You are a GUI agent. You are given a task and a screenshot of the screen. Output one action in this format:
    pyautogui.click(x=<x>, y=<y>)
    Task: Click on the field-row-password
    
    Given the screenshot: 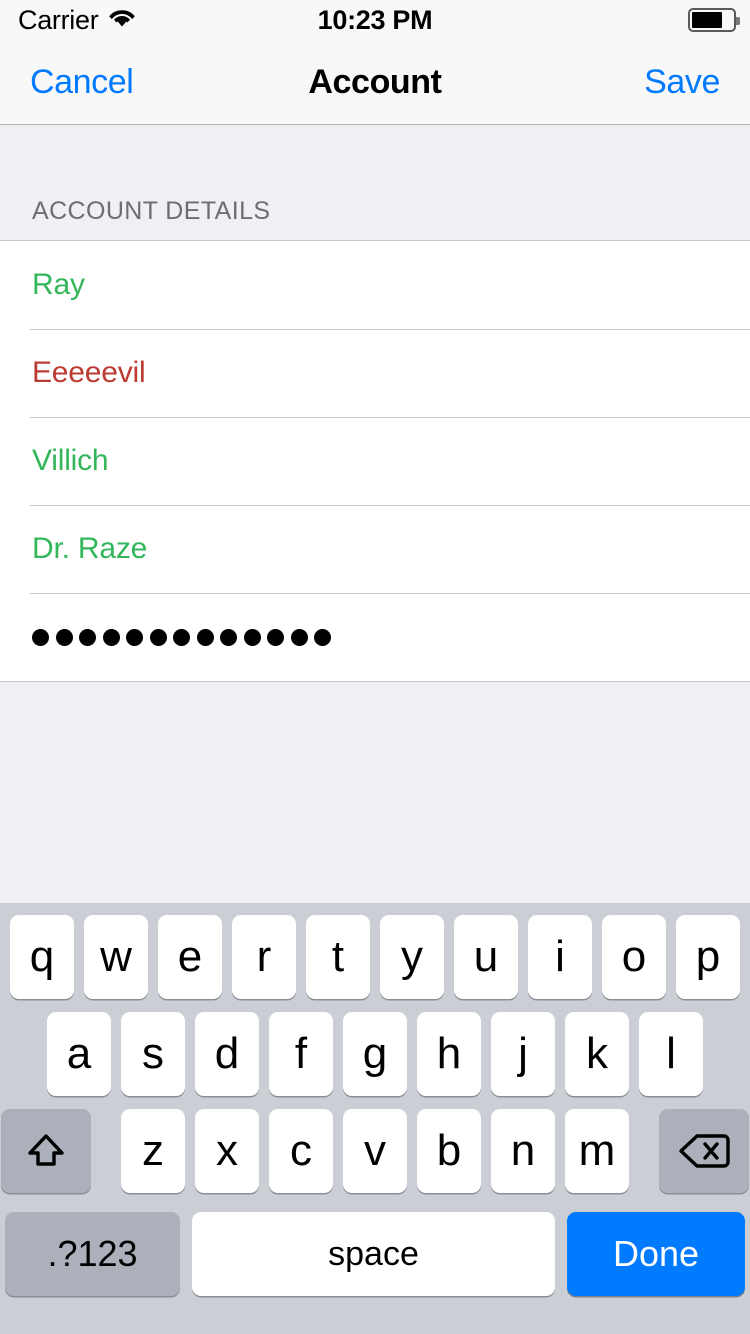 What is the action you would take?
    pyautogui.click(x=375, y=637)
    